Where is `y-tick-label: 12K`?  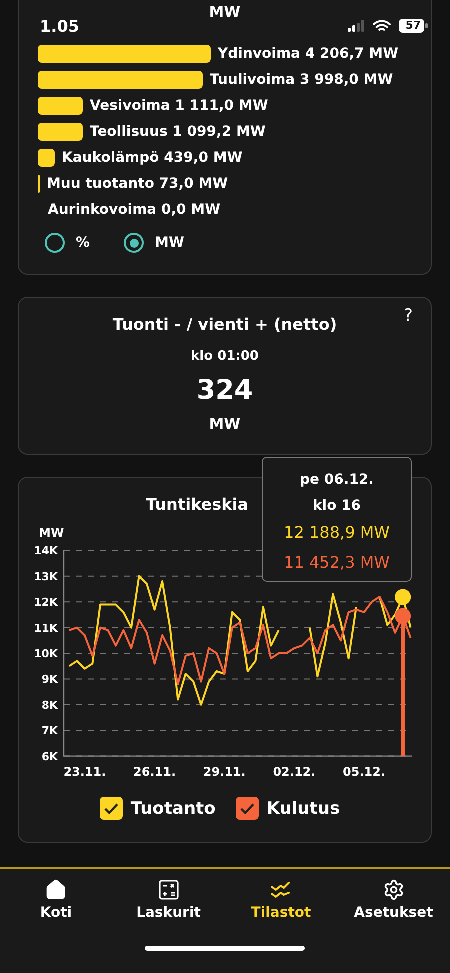 y-tick-label: 12K is located at coordinates (46, 603).